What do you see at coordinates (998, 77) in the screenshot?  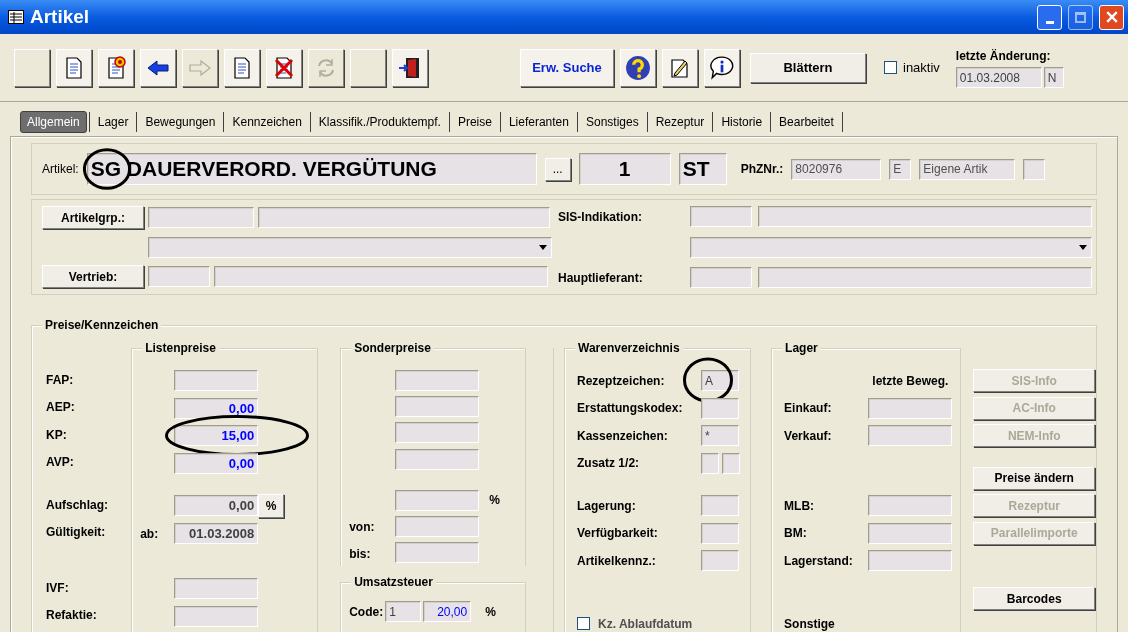 I see `date-field: 01.03.2008` at bounding box center [998, 77].